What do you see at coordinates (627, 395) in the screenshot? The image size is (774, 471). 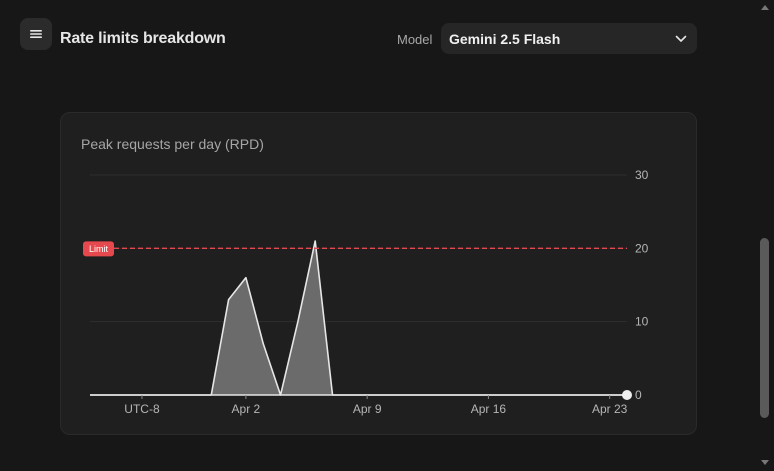 I see `last-point-marker` at bounding box center [627, 395].